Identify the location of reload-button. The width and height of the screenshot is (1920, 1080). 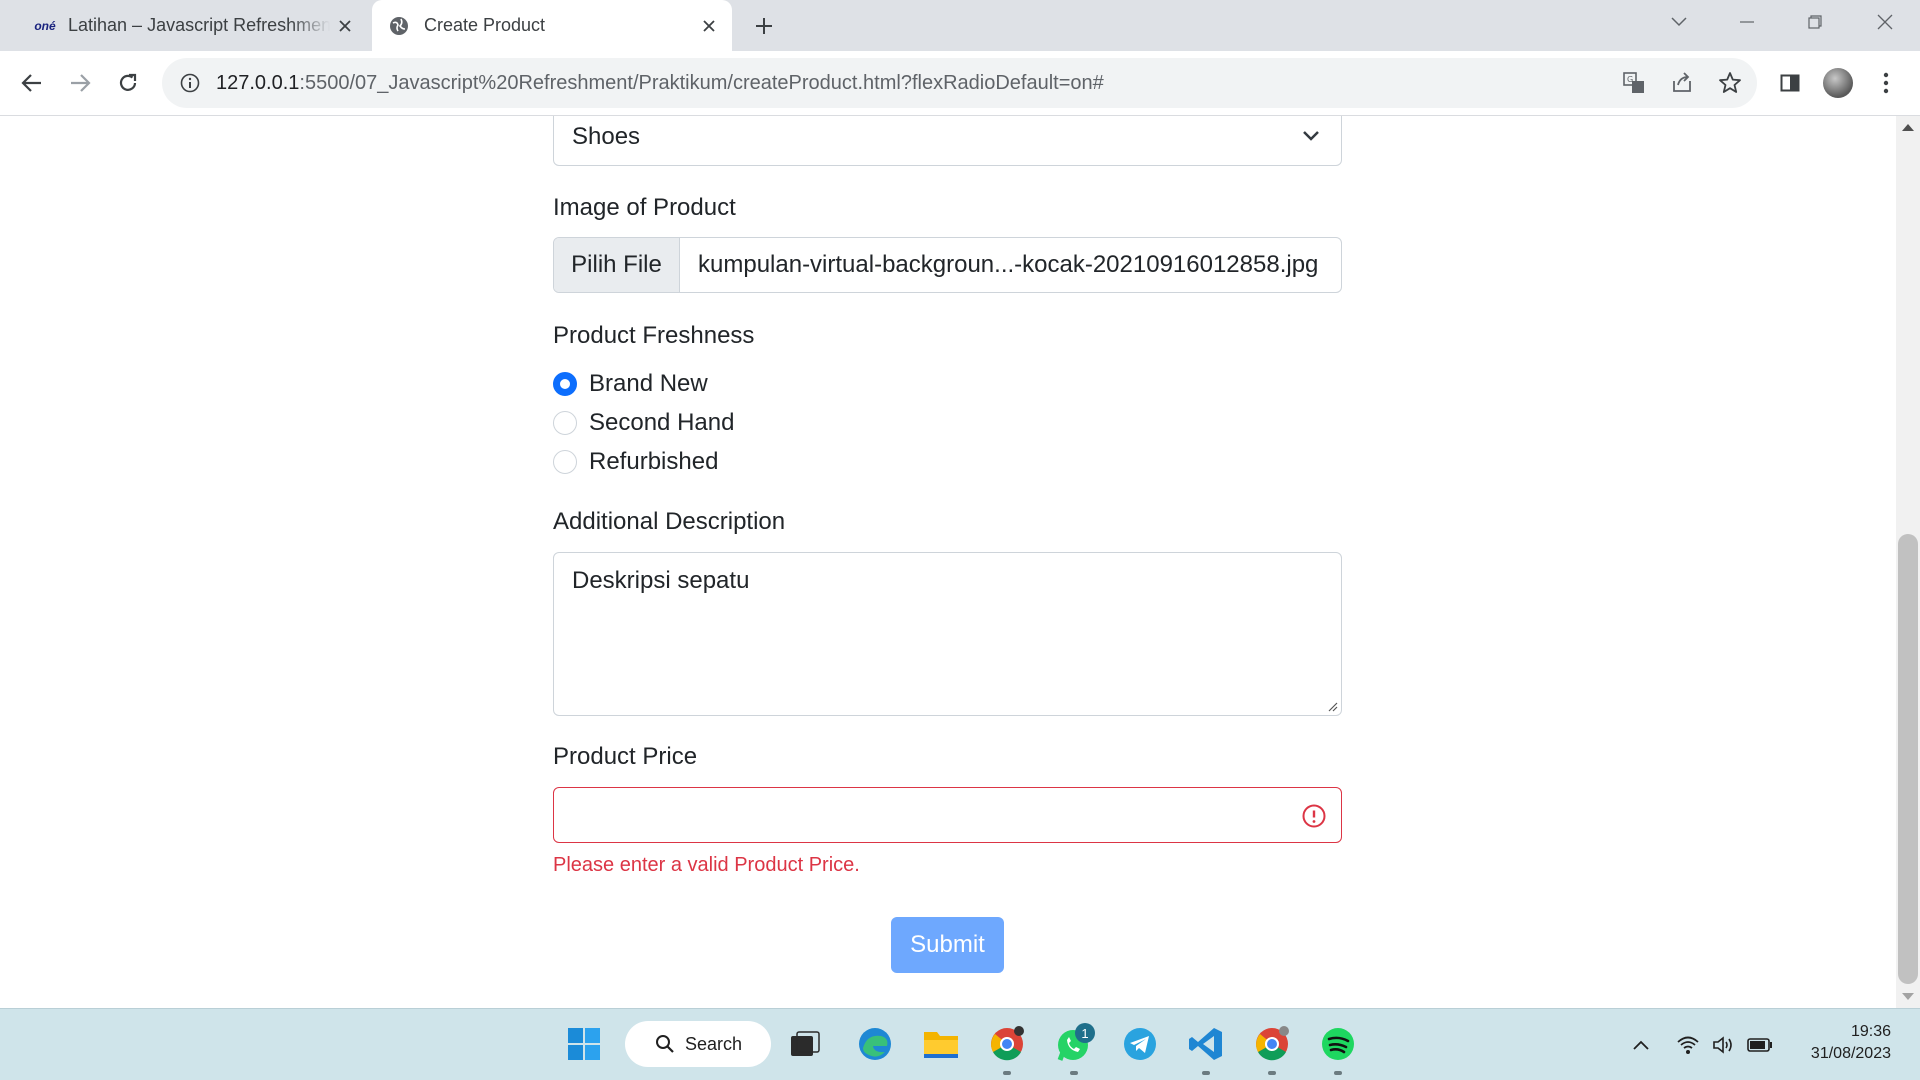
(128, 83).